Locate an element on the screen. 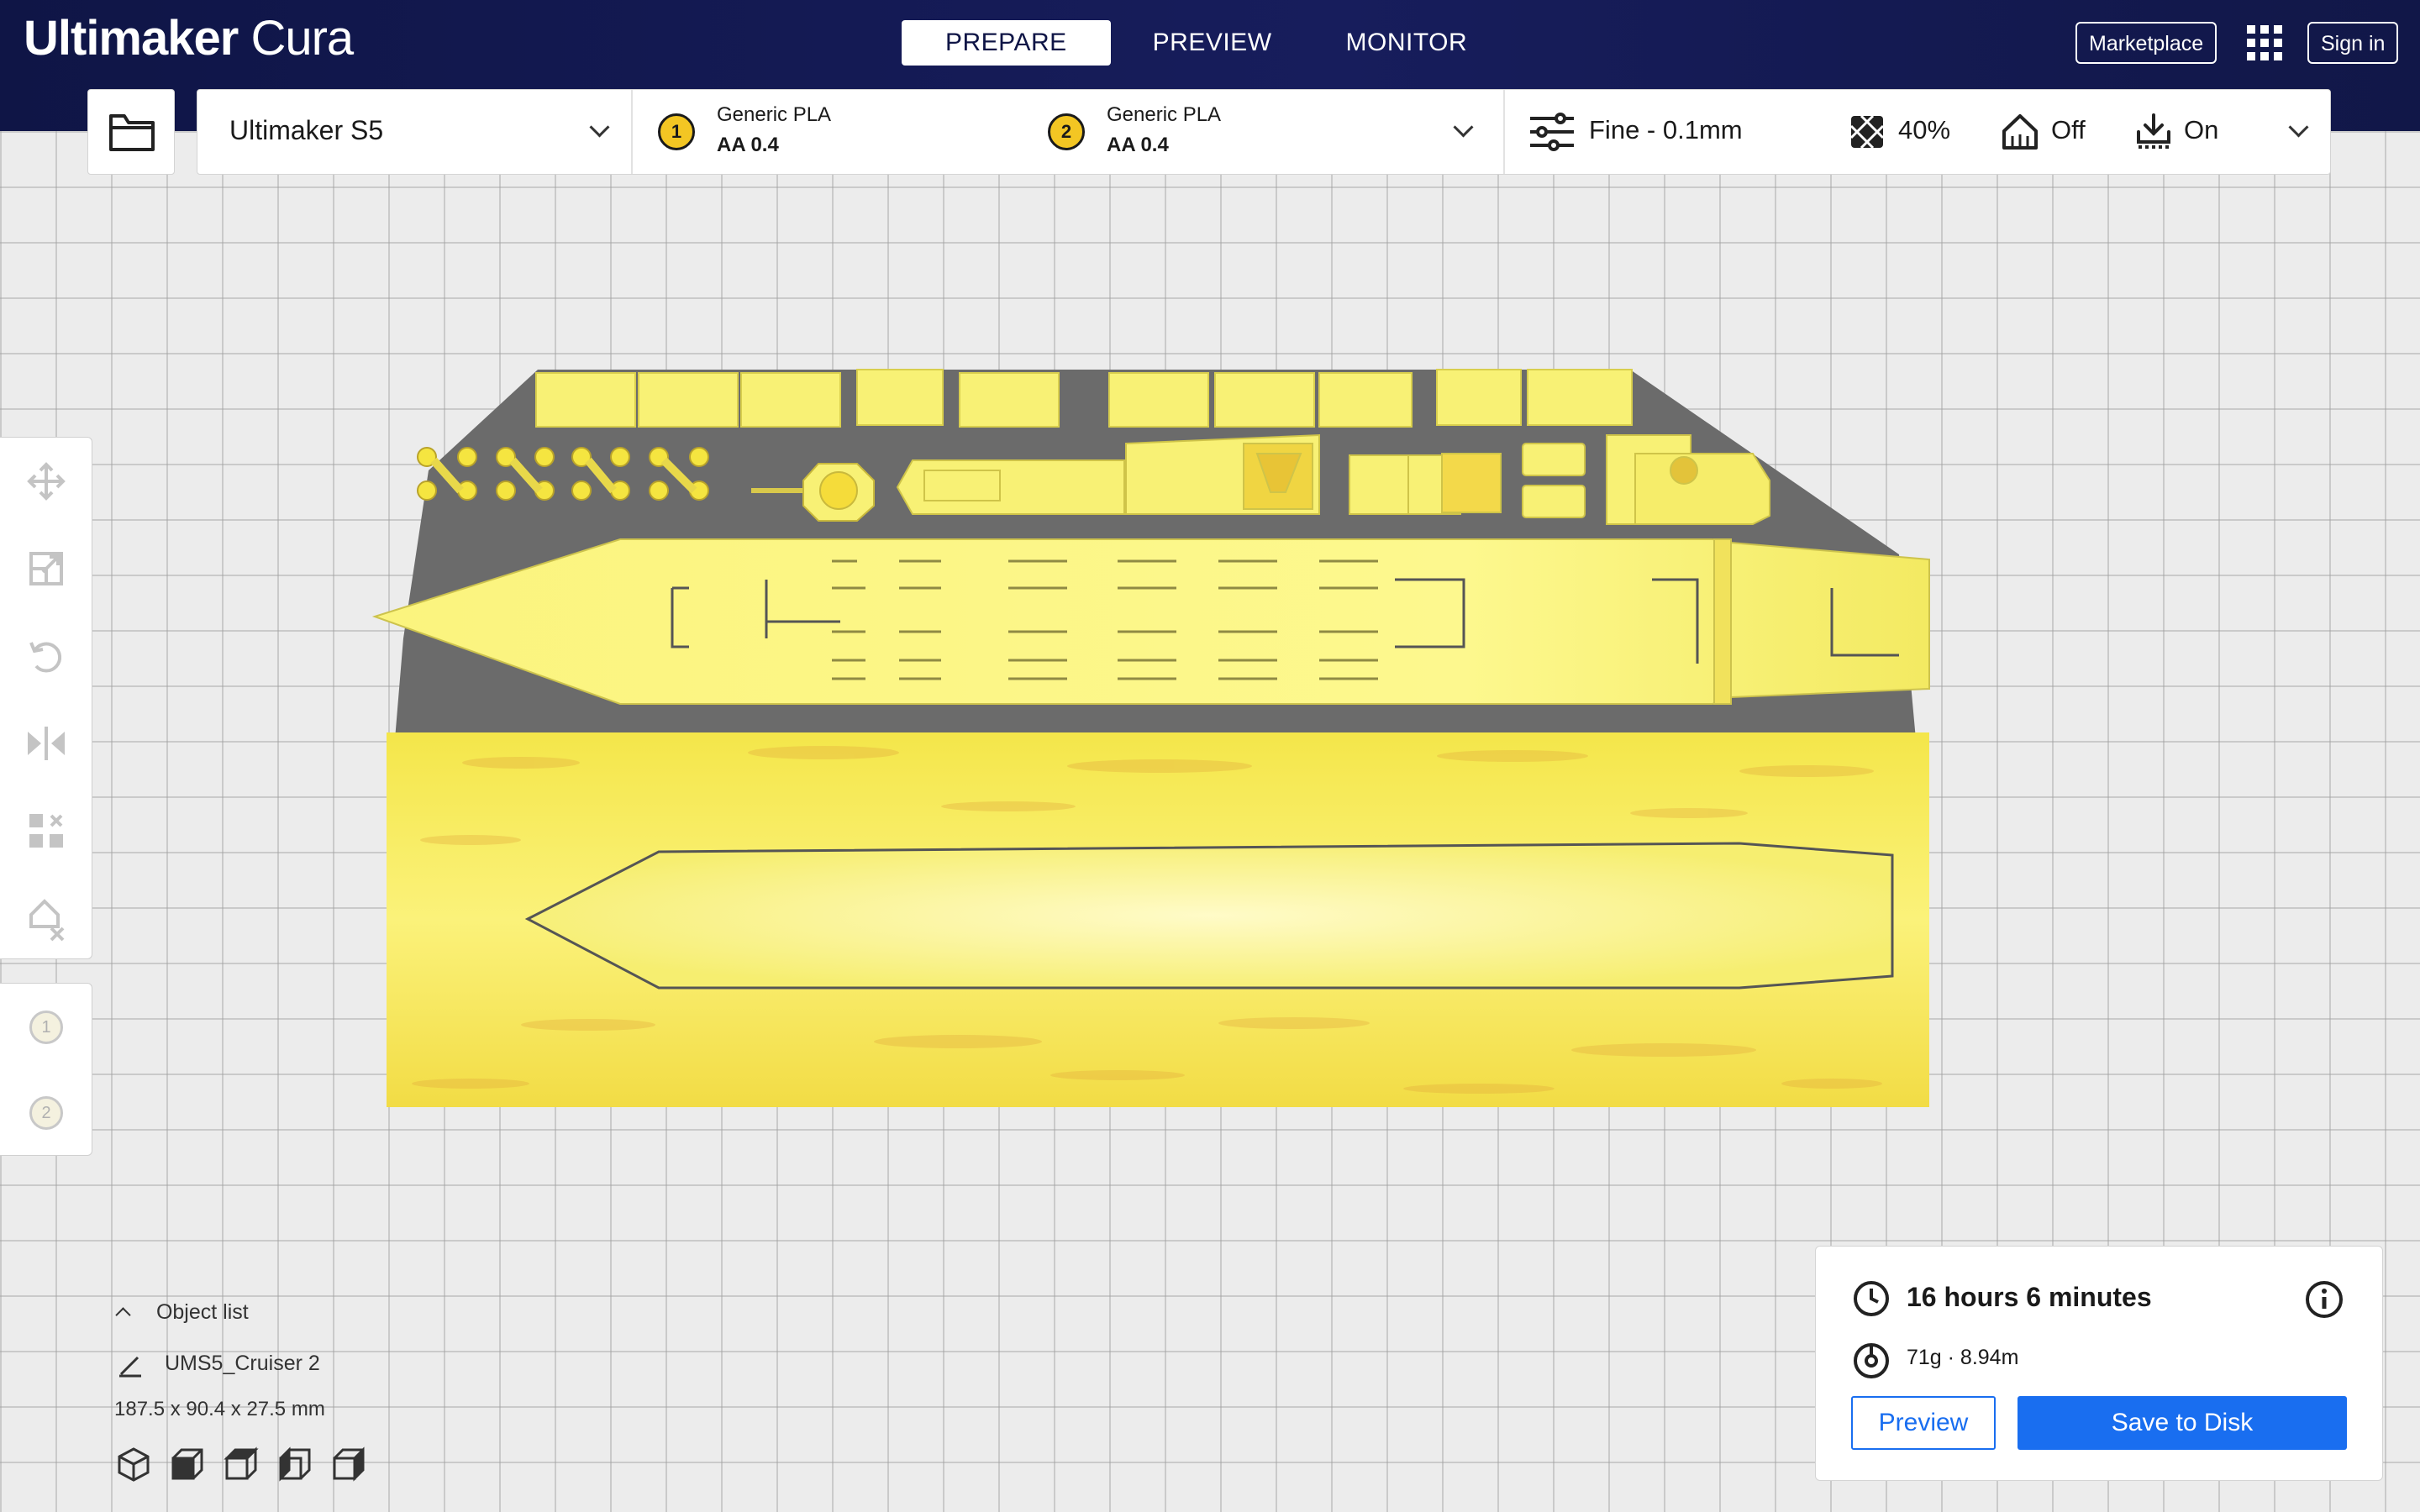 Image resolution: width=2420 pixels, height=1512 pixels. stage-tabs: PREPARE PREVIEW MONITOR is located at coordinates (1205, 43).